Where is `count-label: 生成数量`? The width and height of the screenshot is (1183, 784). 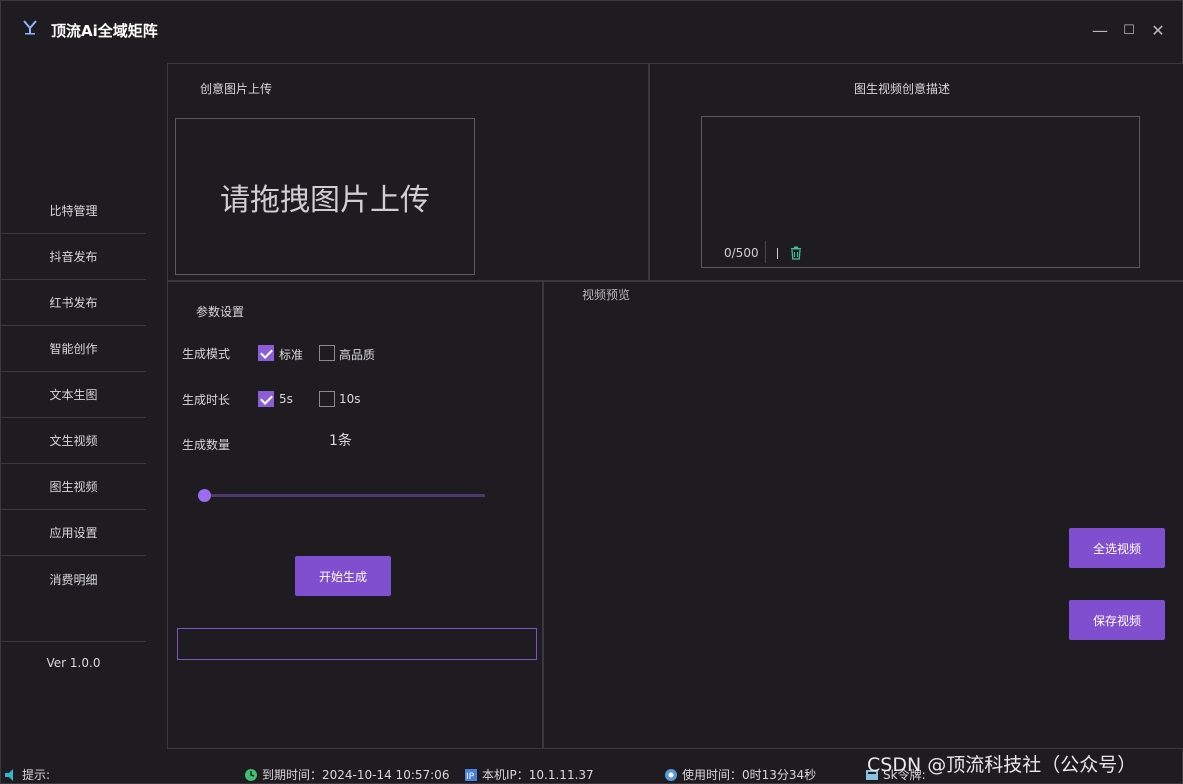
count-label: 生成数量 is located at coordinates (206, 445).